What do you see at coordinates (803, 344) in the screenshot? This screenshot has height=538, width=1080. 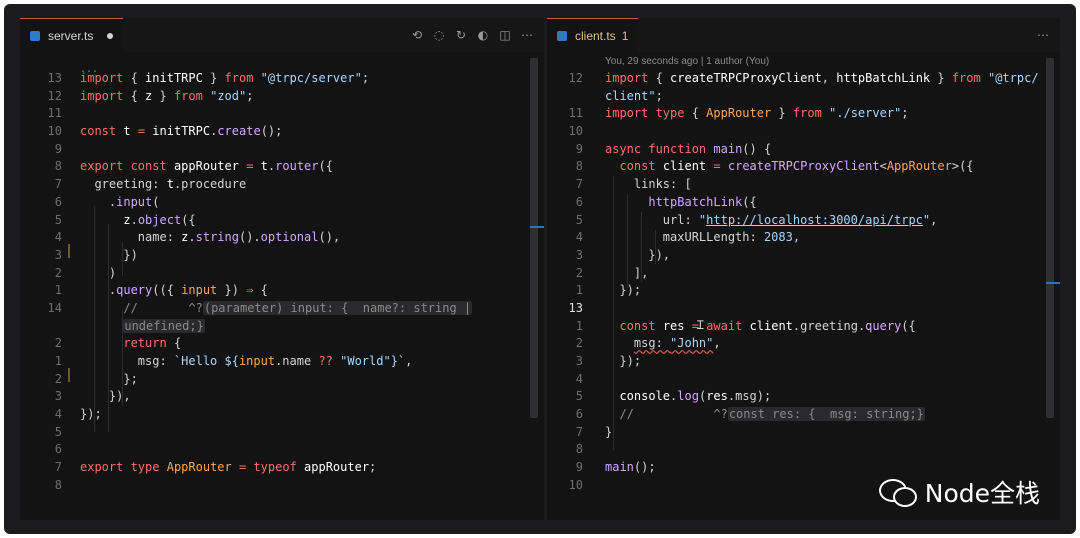 I see `code-line: 2 msg: "John",` at bounding box center [803, 344].